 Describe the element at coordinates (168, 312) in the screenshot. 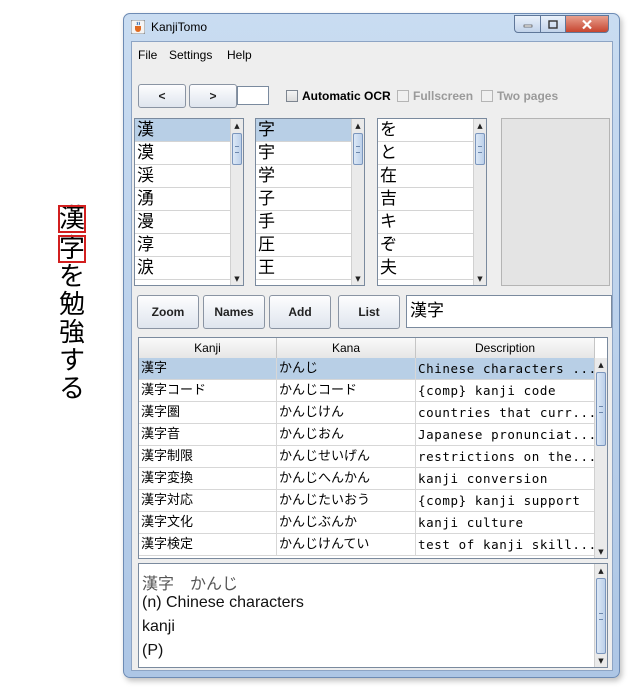

I see `zoom-button: Zoom` at that location.